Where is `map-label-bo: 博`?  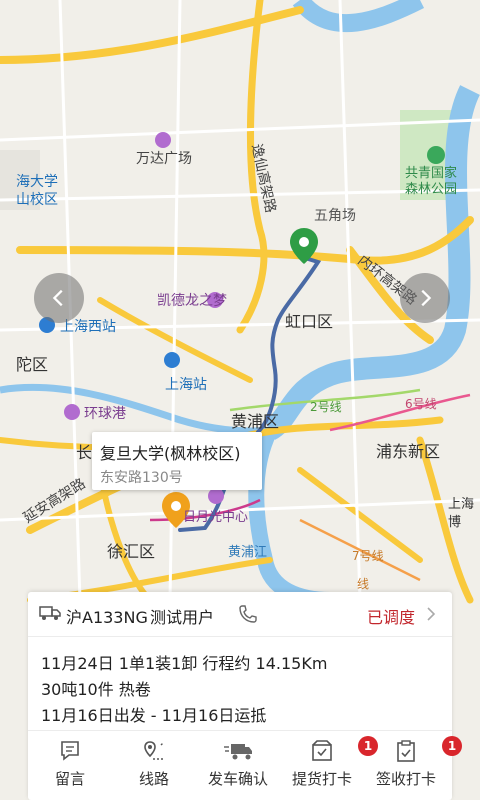
map-label-bo: 博 is located at coordinates (454, 522).